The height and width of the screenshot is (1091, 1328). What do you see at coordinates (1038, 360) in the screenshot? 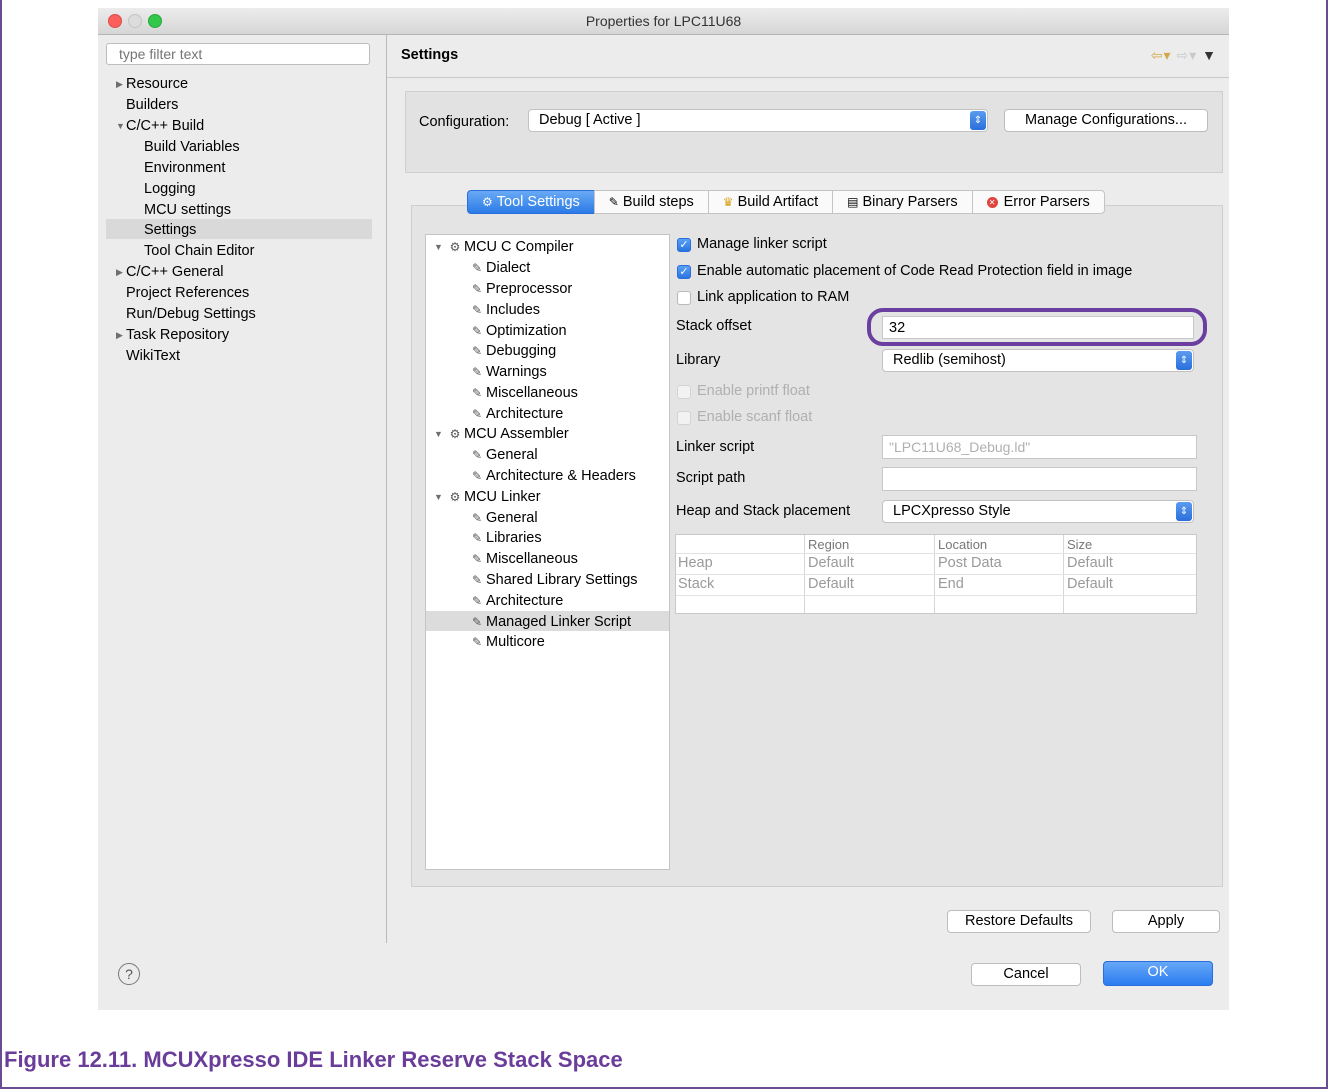
I see `library-select: Redlib (semihost) ⇕` at bounding box center [1038, 360].